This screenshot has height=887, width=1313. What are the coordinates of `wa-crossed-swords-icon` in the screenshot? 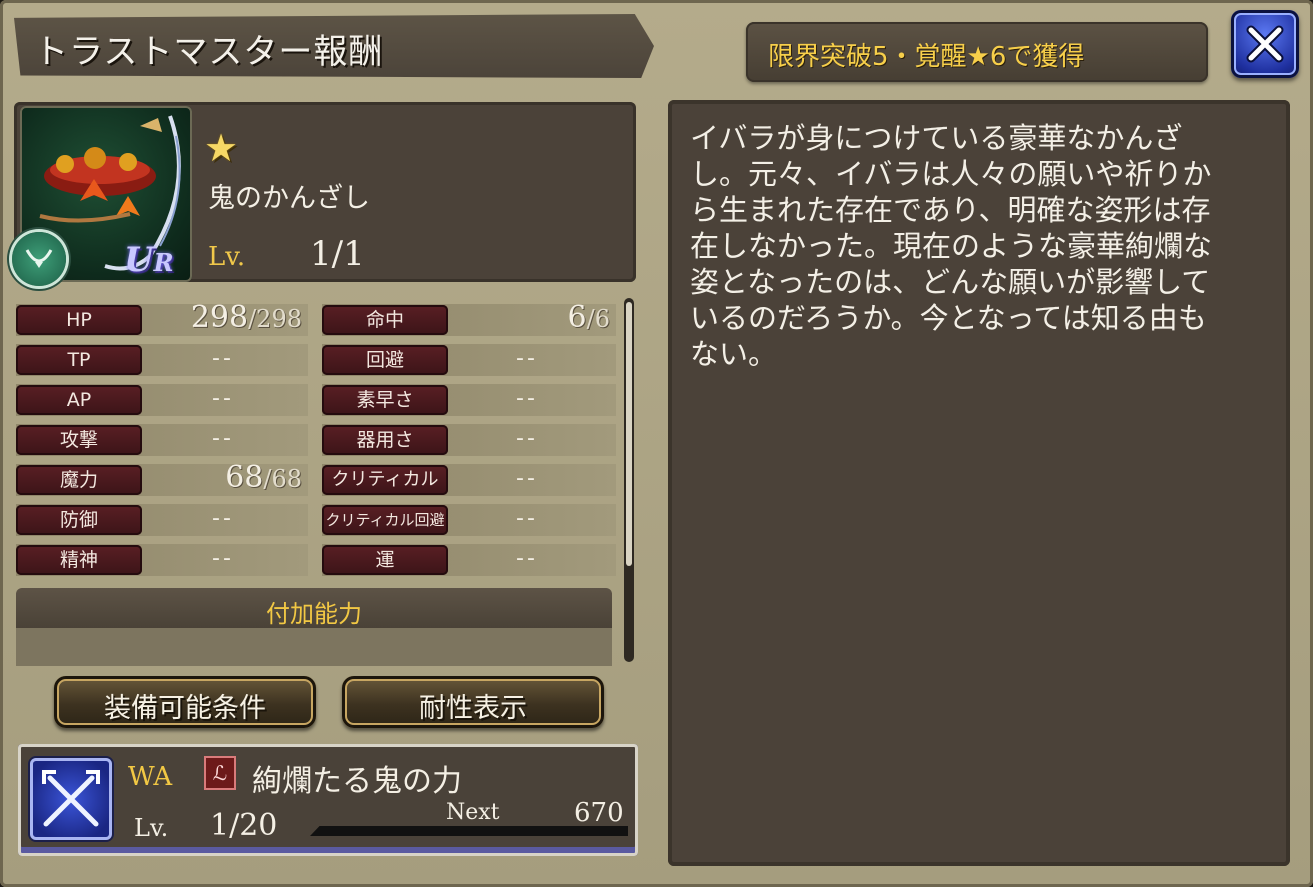 It's located at (71, 799).